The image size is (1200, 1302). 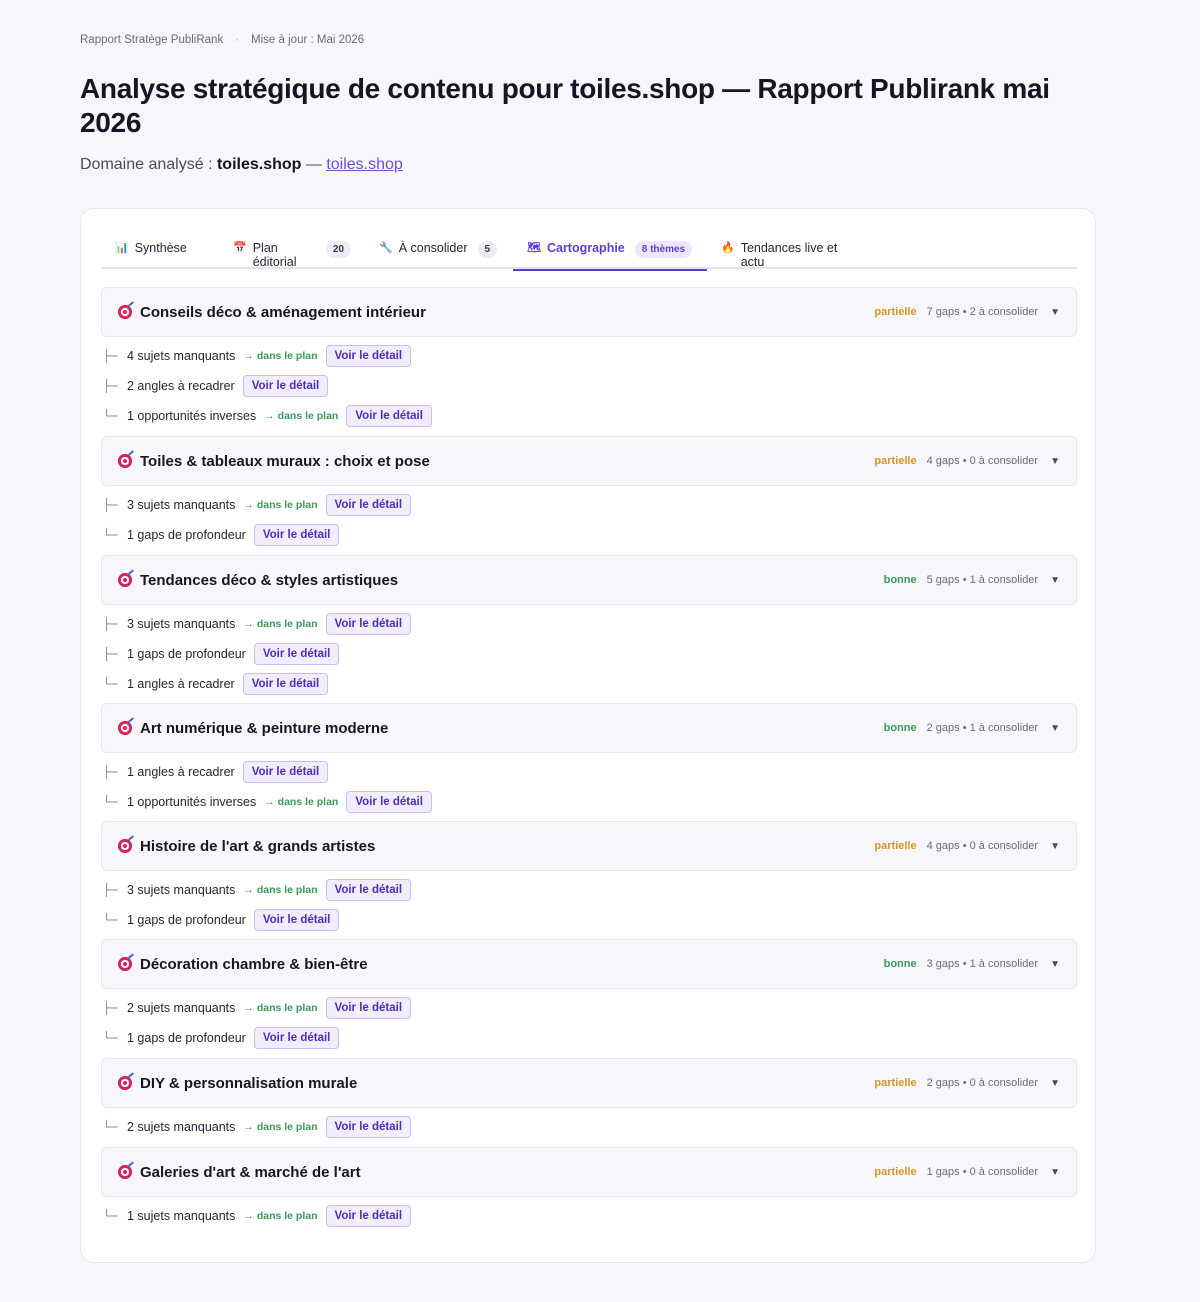 What do you see at coordinates (982, 1172) in the screenshot?
I see `theme-stats: 1 gaps • 0 à consolider` at bounding box center [982, 1172].